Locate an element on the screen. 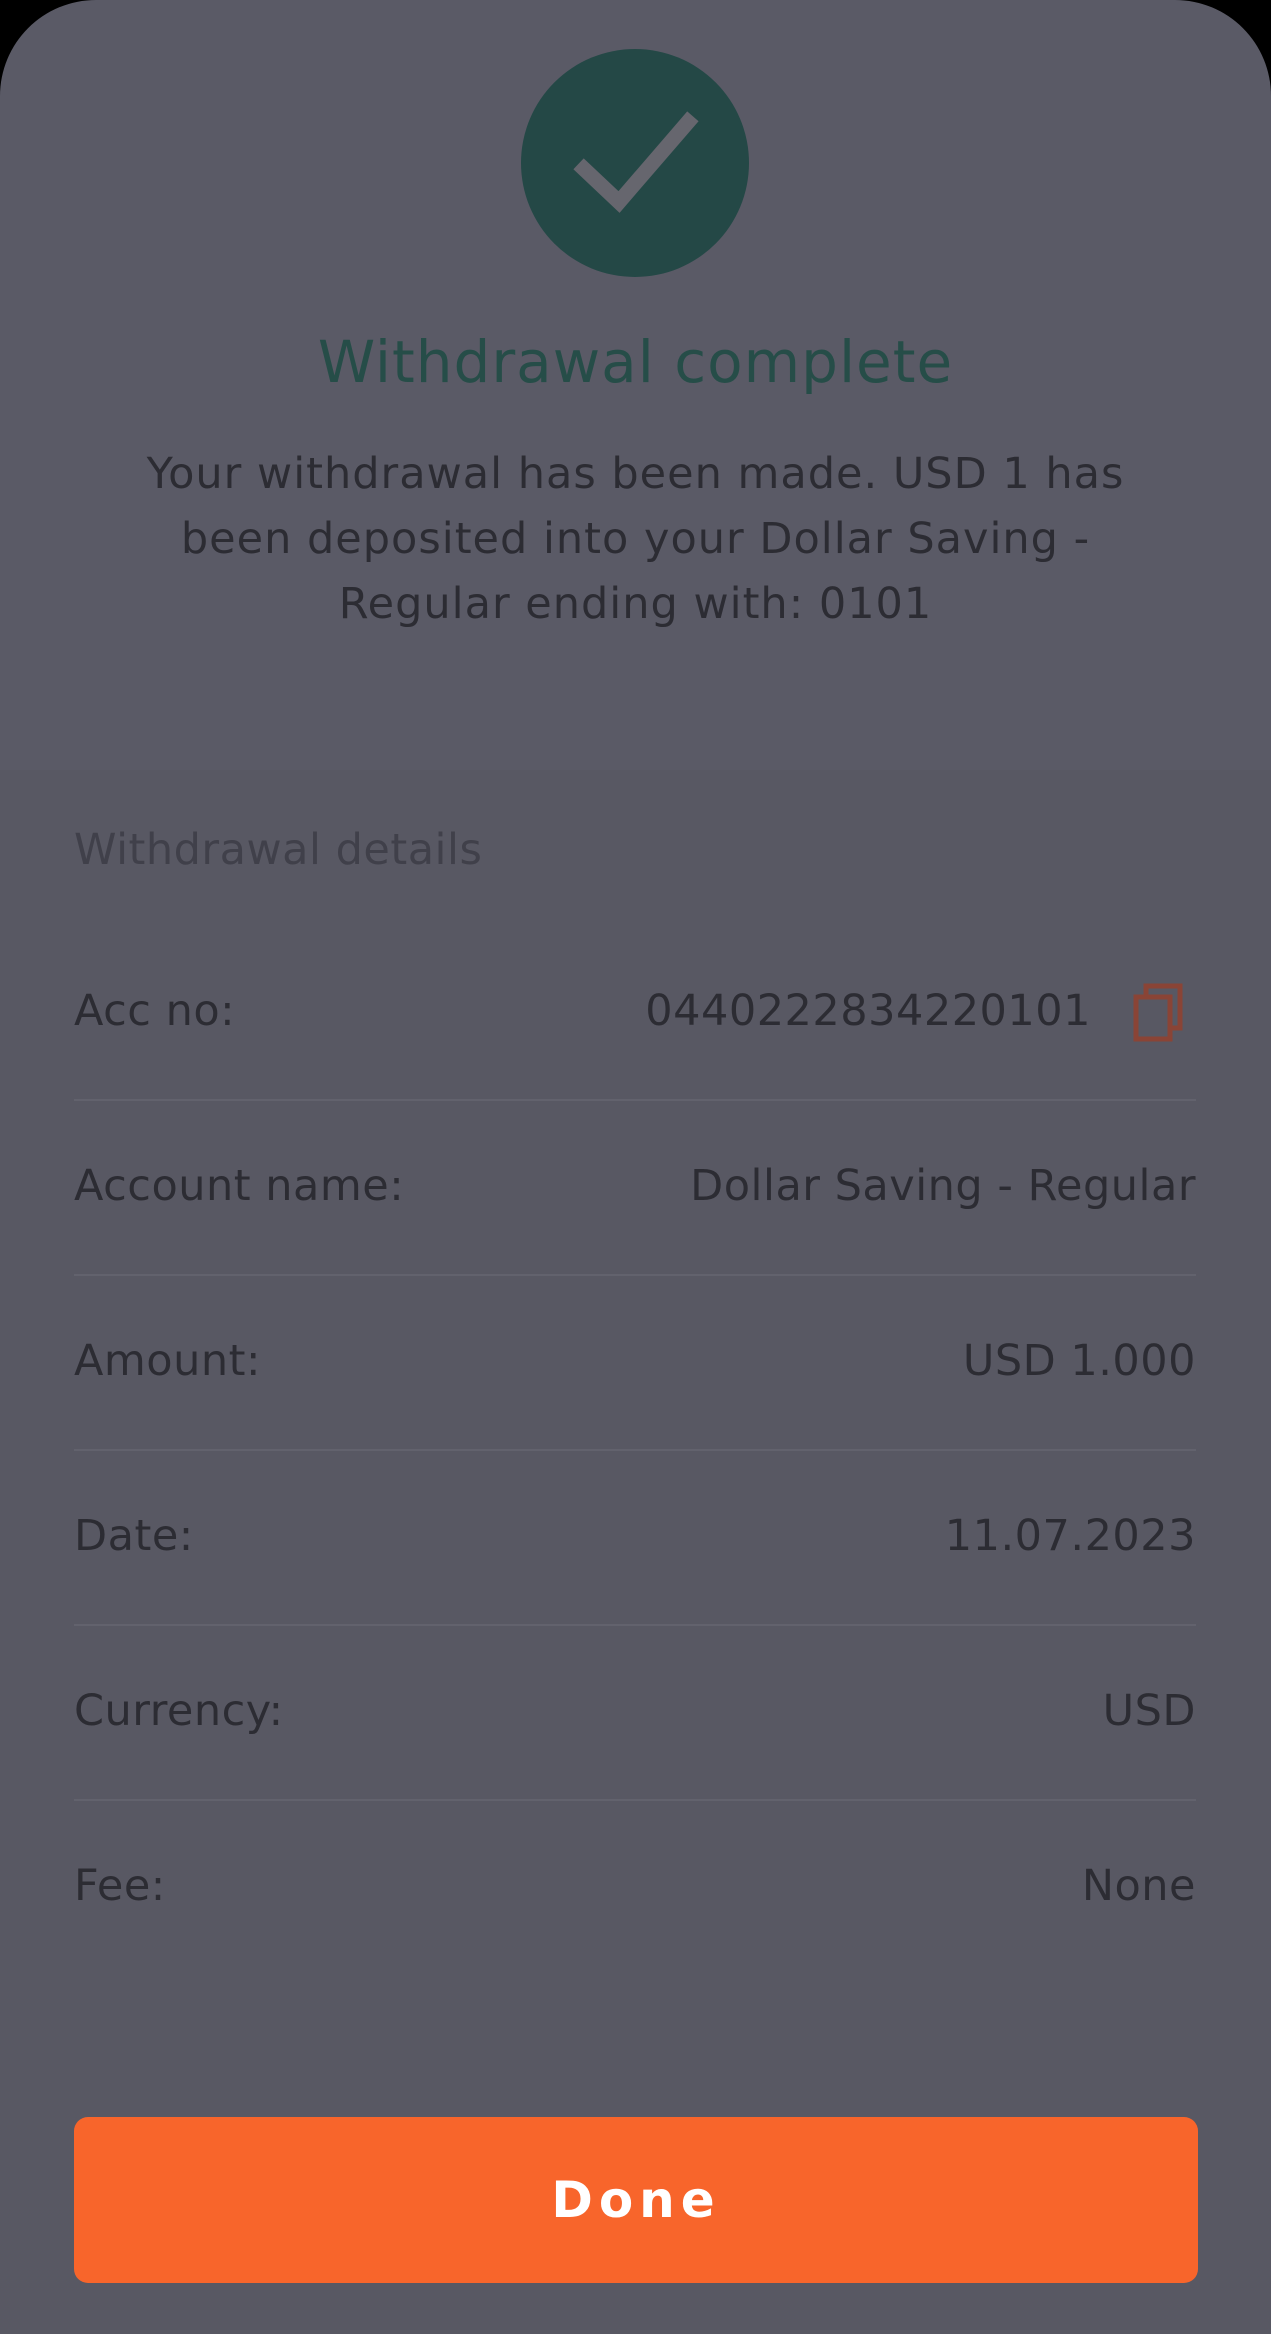  detail-label: Date: is located at coordinates (134, 1536).